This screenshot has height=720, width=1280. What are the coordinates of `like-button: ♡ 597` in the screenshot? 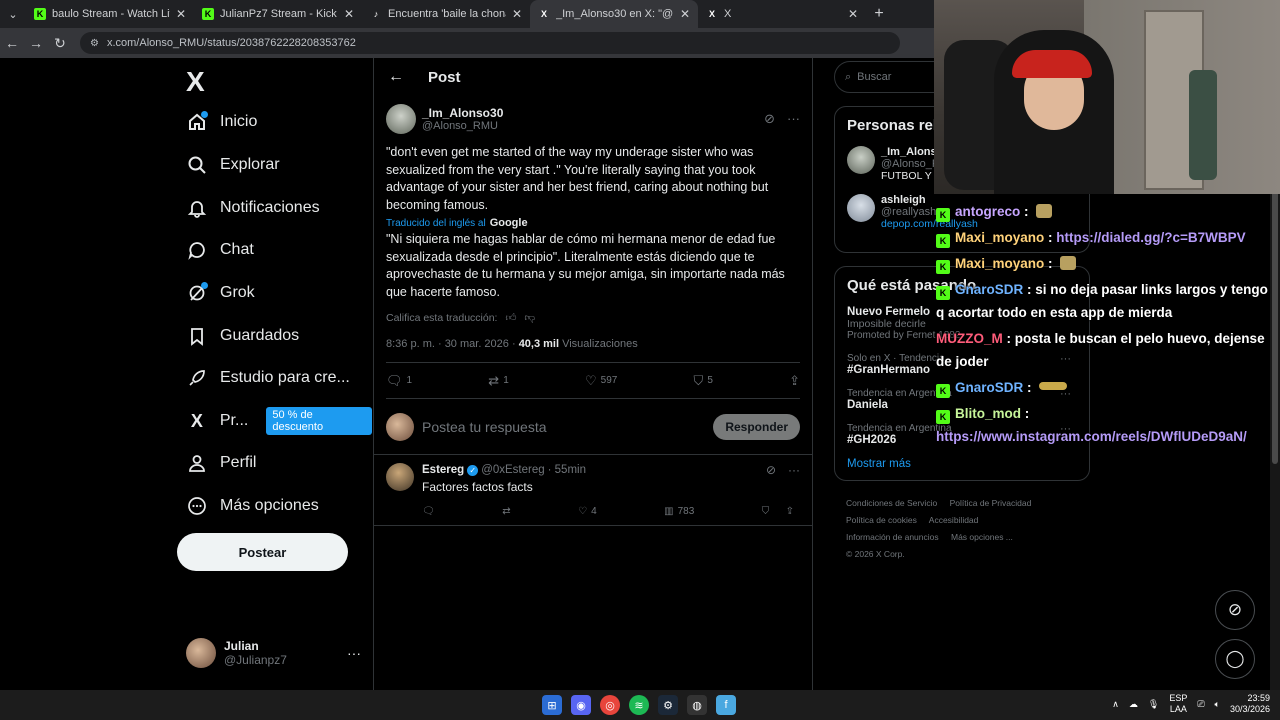 It's located at (601, 381).